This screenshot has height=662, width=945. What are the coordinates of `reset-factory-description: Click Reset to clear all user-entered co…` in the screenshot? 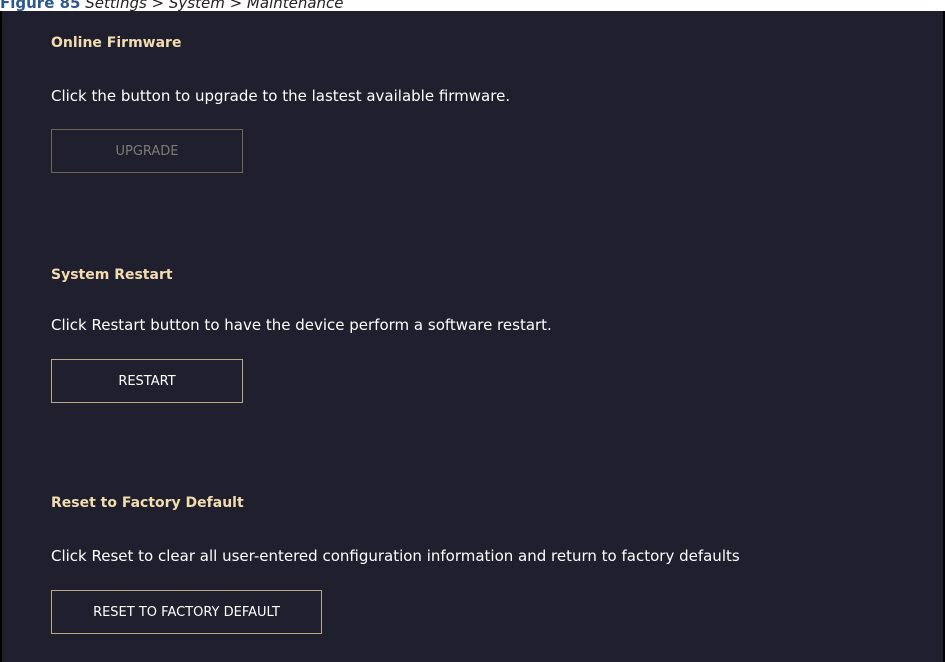 It's located at (395, 556).